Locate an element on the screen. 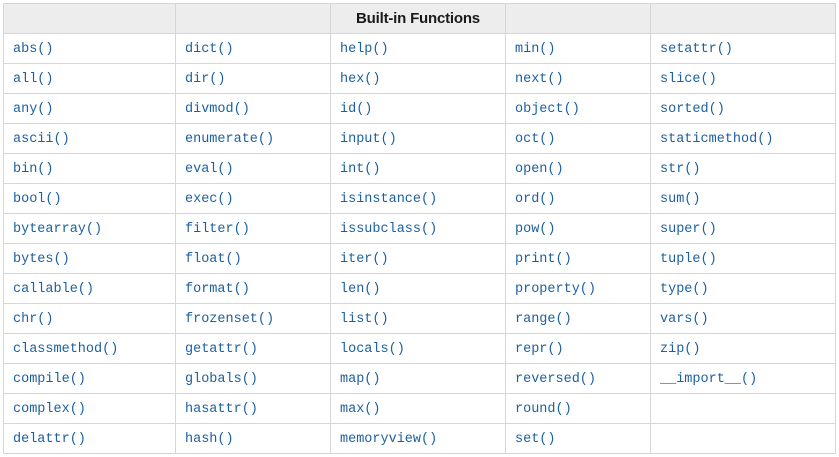 The image size is (839, 457). function-link: any() is located at coordinates (33, 109).